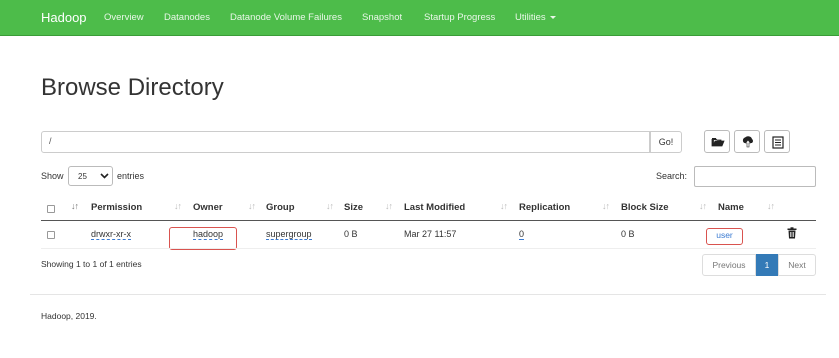 Image resolution: width=839 pixels, height=358 pixels. What do you see at coordinates (434, 207) in the screenshot?
I see `column-header-last-modified: Last Modified` at bounding box center [434, 207].